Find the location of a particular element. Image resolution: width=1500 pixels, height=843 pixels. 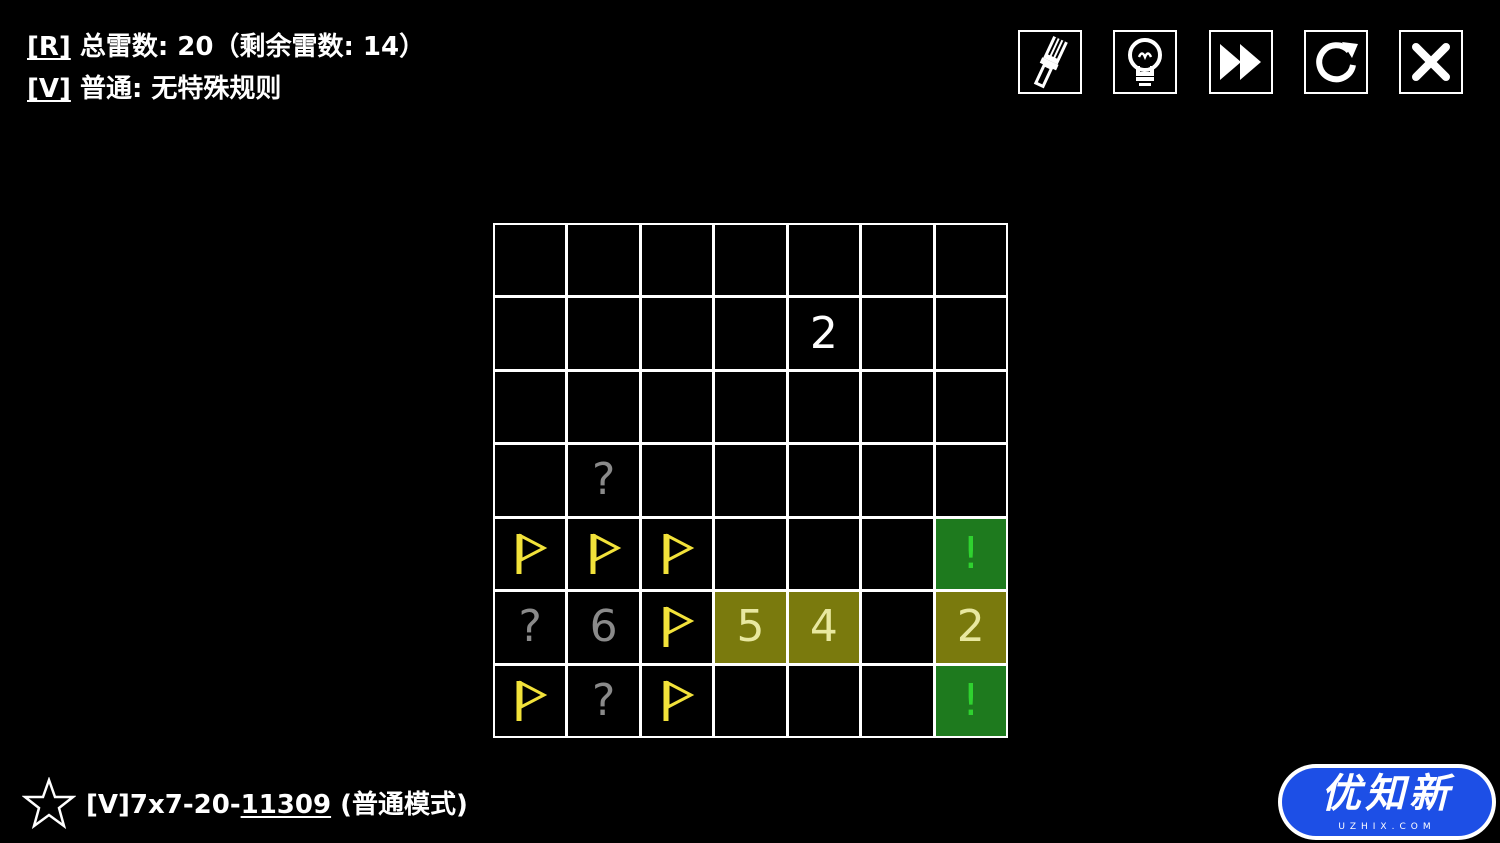

cell-number: 4 is located at coordinates (823, 627).